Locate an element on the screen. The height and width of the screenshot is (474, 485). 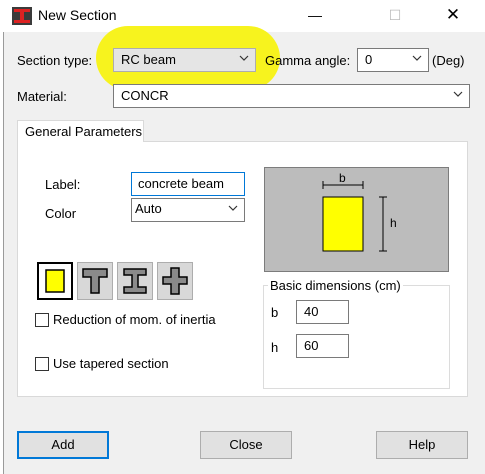
rectangle-icon is located at coordinates (55, 281).